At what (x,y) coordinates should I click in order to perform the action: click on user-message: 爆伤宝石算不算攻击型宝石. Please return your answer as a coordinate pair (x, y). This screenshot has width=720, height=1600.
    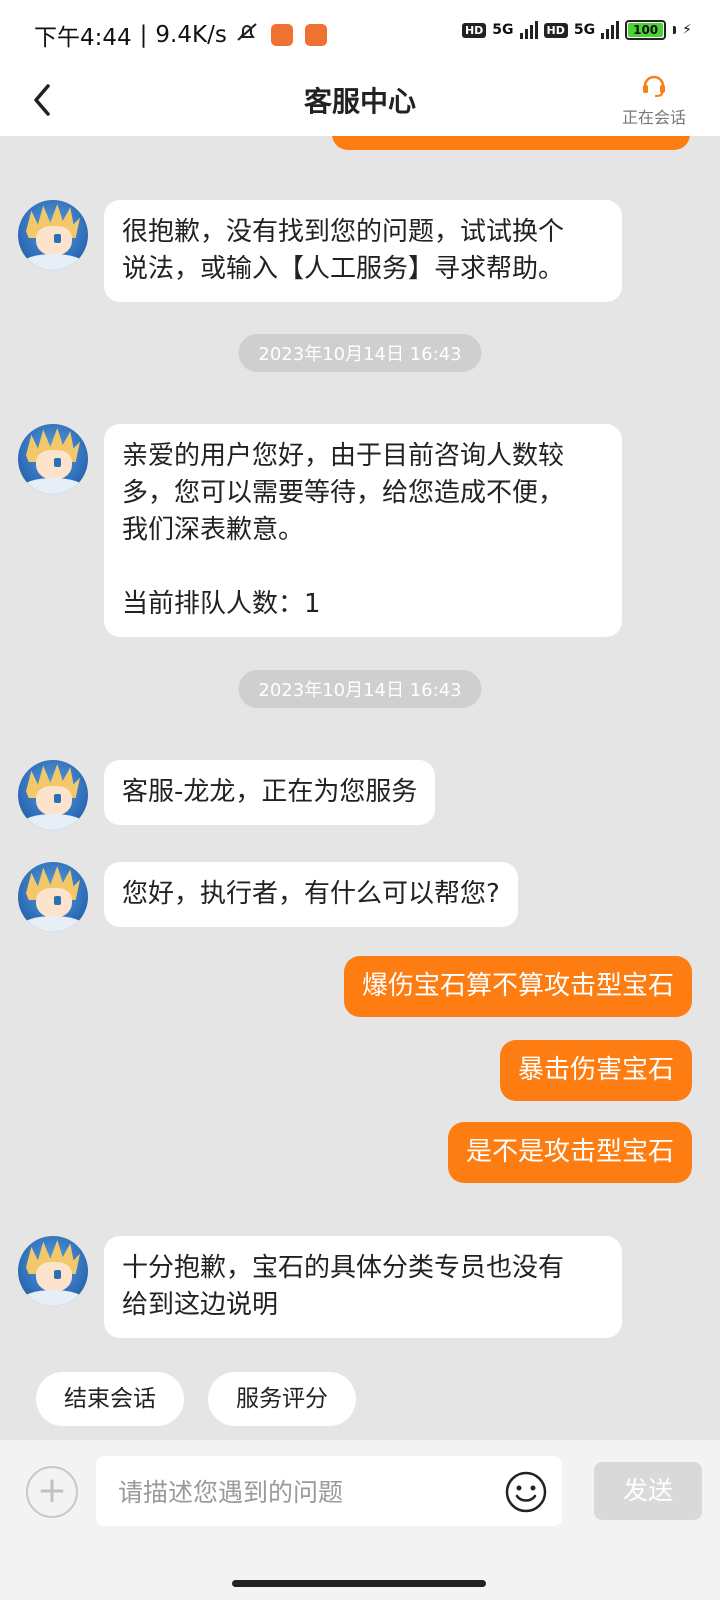
    Looking at the image, I should click on (517, 986).